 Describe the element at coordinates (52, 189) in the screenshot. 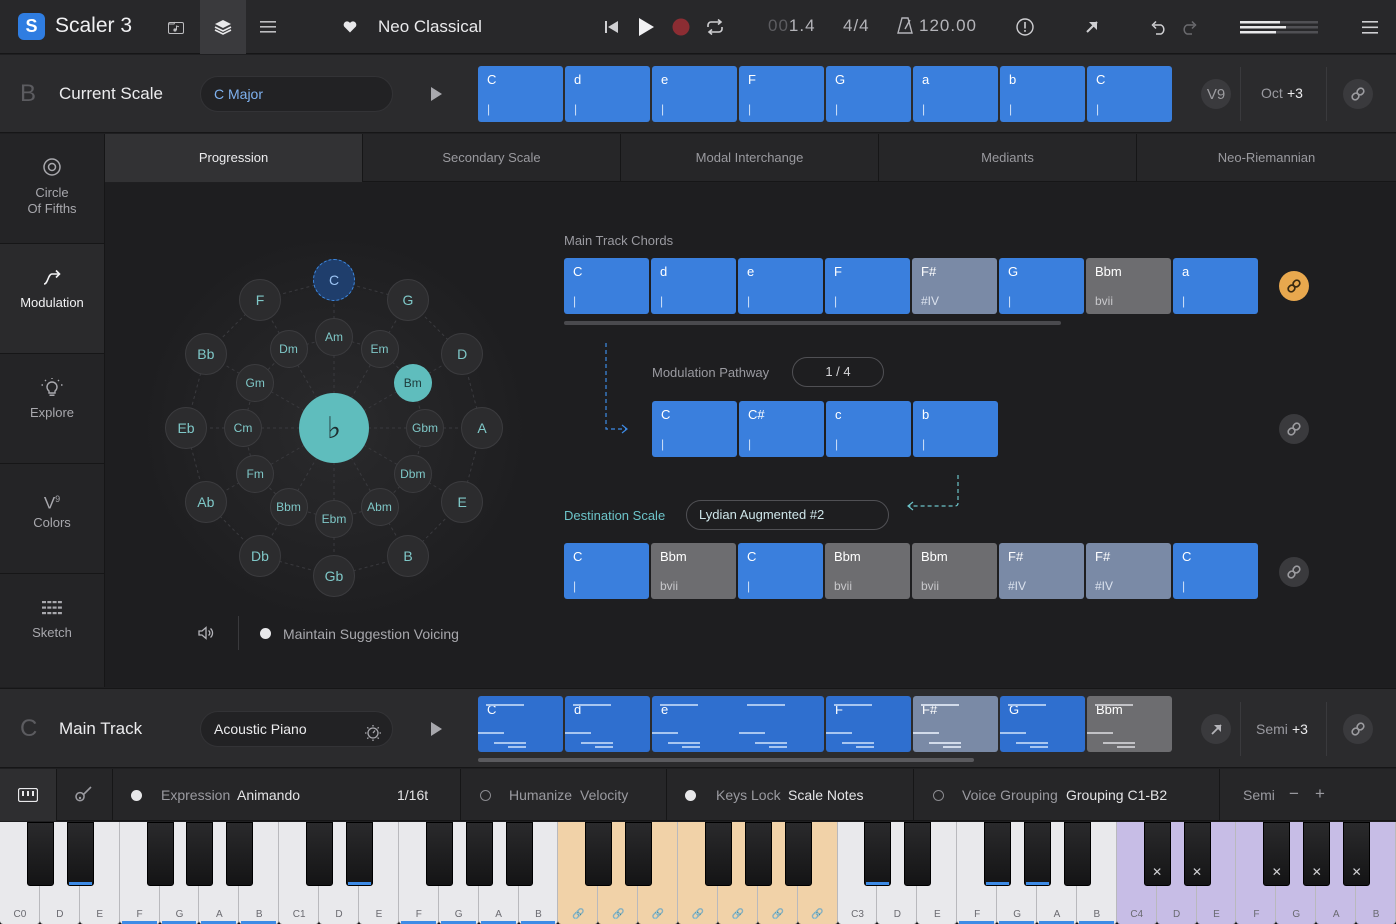

I see `nav-circle-of-fifths: Circle Of Fifths` at that location.